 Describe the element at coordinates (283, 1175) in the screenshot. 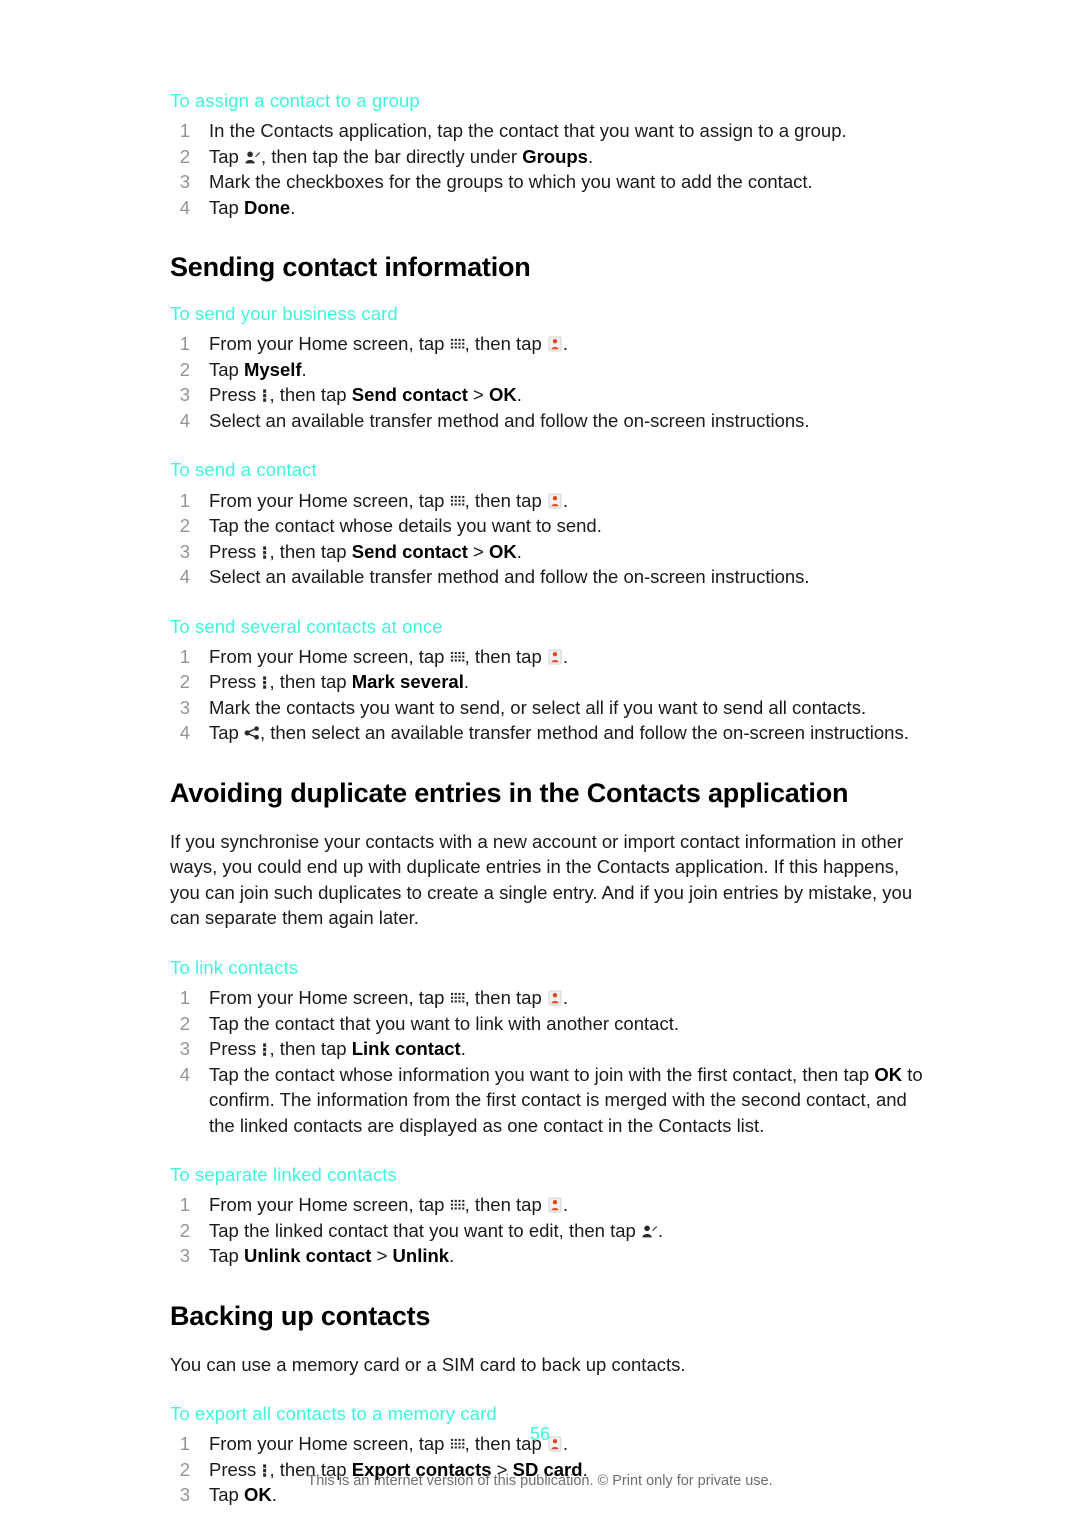

I see `subheading-separate-linked-contacts: To separate linked contacts` at that location.